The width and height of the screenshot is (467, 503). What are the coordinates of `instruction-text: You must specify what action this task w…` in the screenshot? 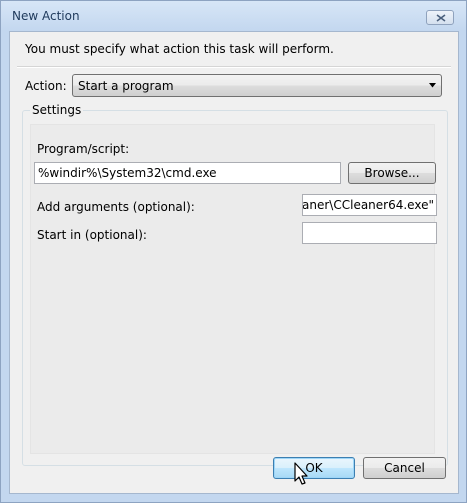 It's located at (179, 49).